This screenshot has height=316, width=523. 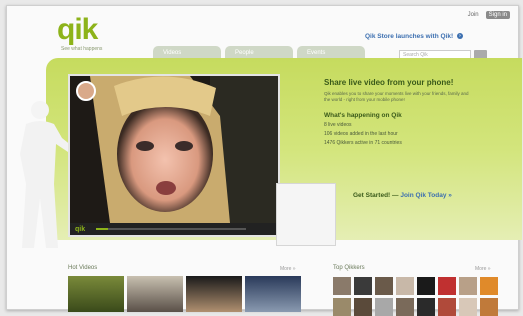 What do you see at coordinates (426, 195) in the screenshot?
I see `join-qik-link: Join Qik Today »` at bounding box center [426, 195].